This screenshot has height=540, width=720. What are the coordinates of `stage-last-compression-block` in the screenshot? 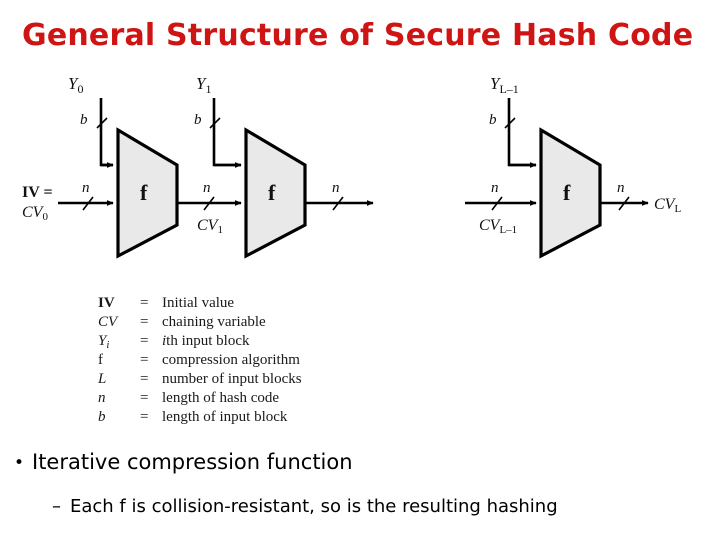 It's located at (570, 193).